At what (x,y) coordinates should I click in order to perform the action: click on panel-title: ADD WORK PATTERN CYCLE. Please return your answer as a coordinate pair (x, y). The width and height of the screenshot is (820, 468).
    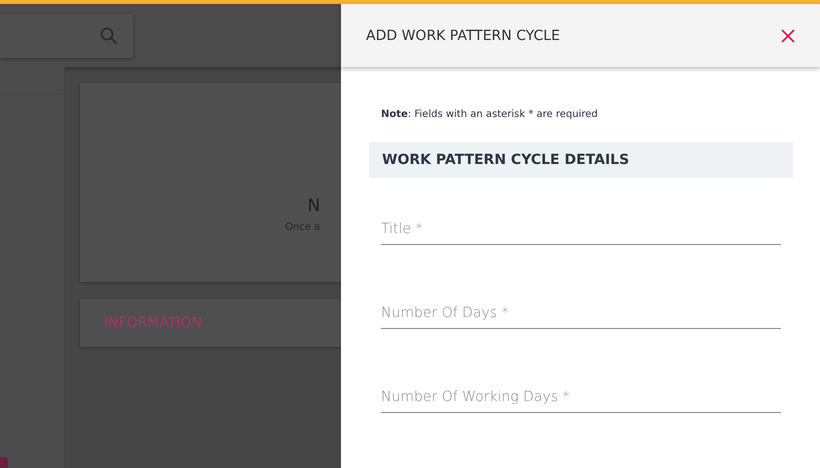
    Looking at the image, I should click on (463, 36).